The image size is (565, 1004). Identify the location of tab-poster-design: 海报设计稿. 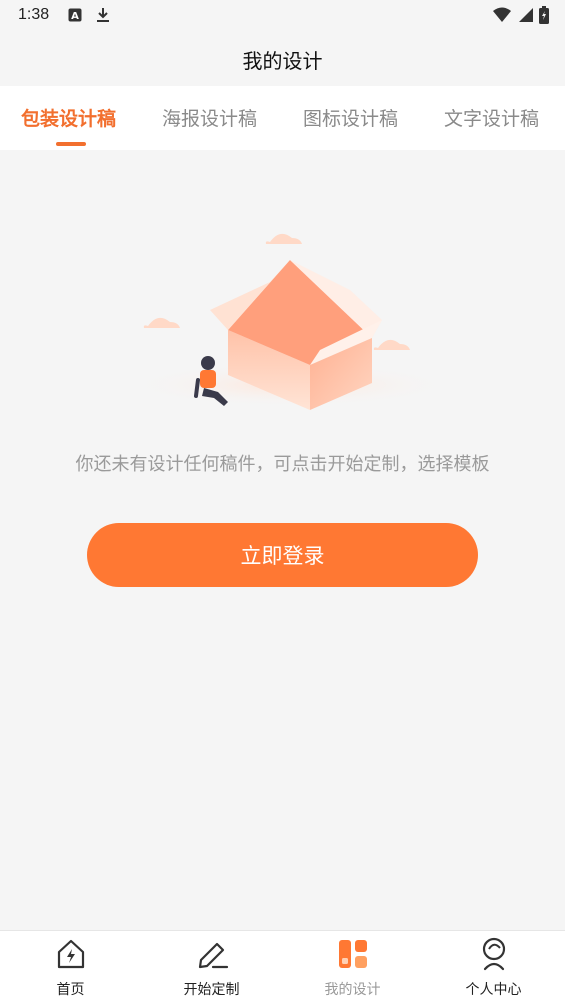
(209, 117).